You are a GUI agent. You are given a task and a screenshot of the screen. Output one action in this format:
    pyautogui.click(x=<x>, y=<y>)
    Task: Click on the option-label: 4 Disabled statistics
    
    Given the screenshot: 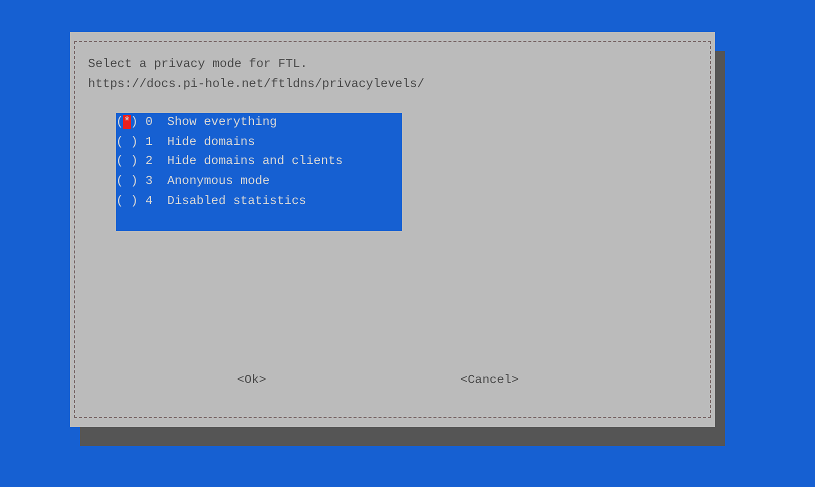 What is the action you would take?
    pyautogui.click(x=225, y=201)
    